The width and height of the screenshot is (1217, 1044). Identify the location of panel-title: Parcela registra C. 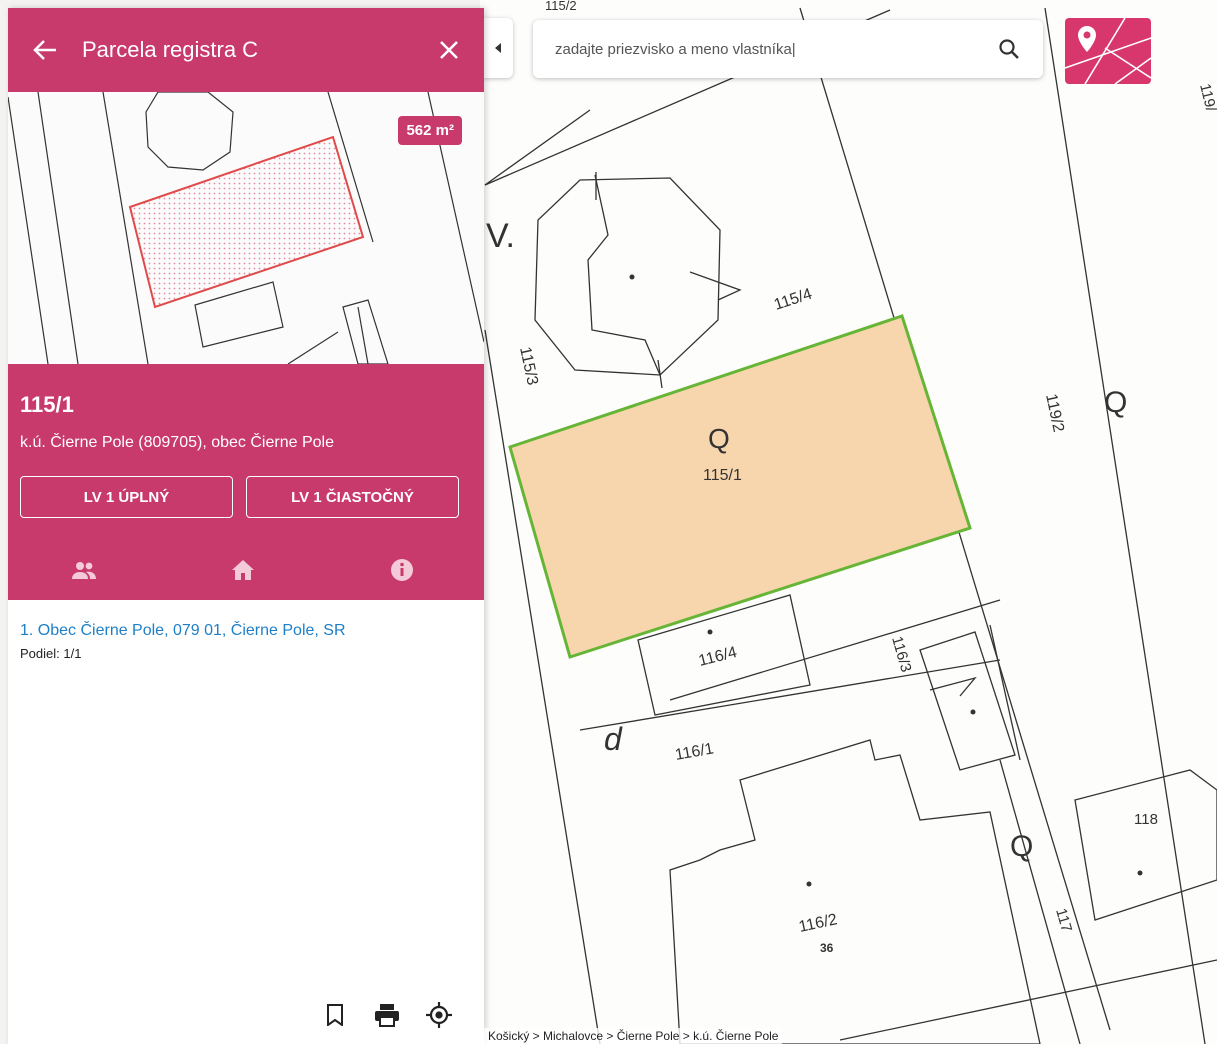
(170, 49).